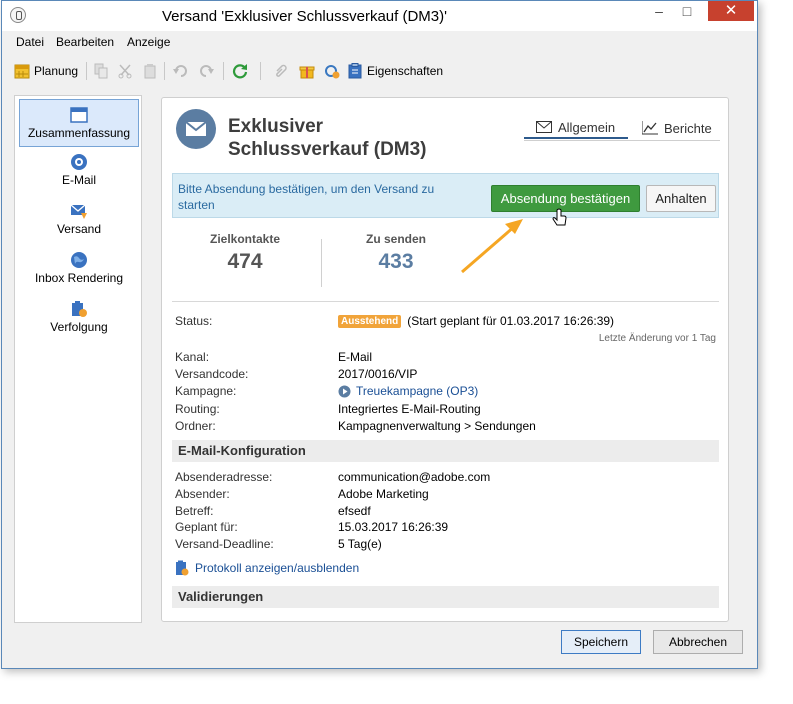 This screenshot has width=793, height=704. Describe the element at coordinates (78, 211) in the screenshot. I see `delivery-icon` at that location.